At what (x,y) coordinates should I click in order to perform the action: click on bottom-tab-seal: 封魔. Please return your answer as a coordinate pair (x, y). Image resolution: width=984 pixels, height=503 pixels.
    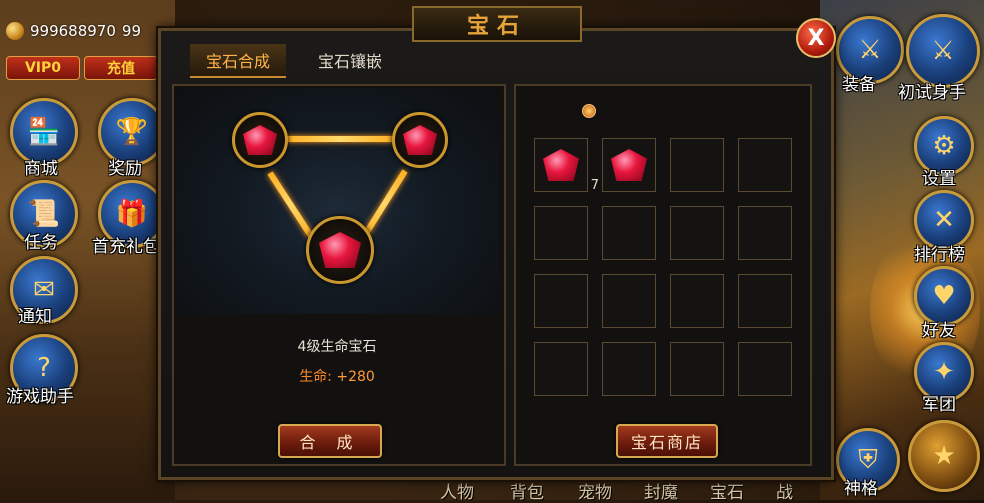
    Looking at the image, I should click on (661, 490).